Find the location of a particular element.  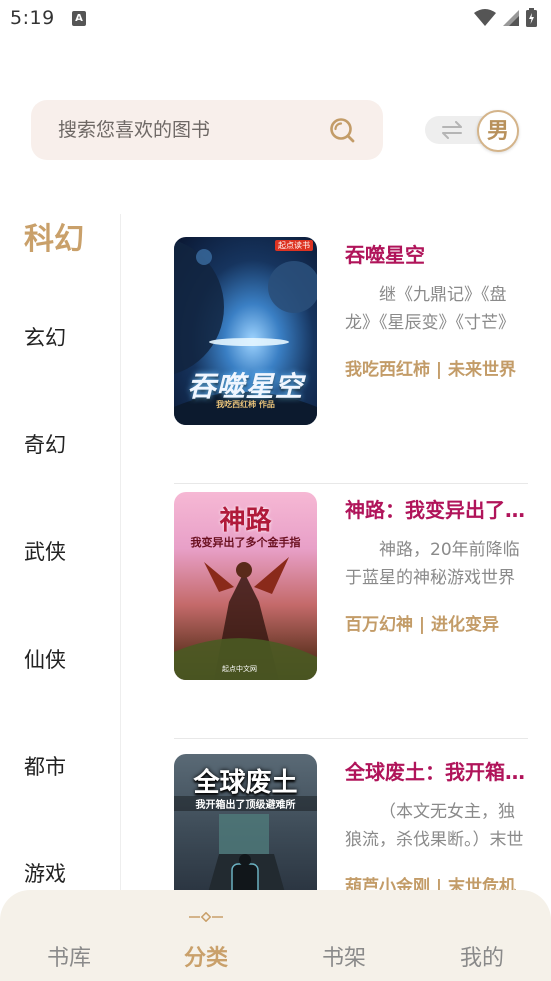

book-title: 吞噬星空 is located at coordinates (435, 253).